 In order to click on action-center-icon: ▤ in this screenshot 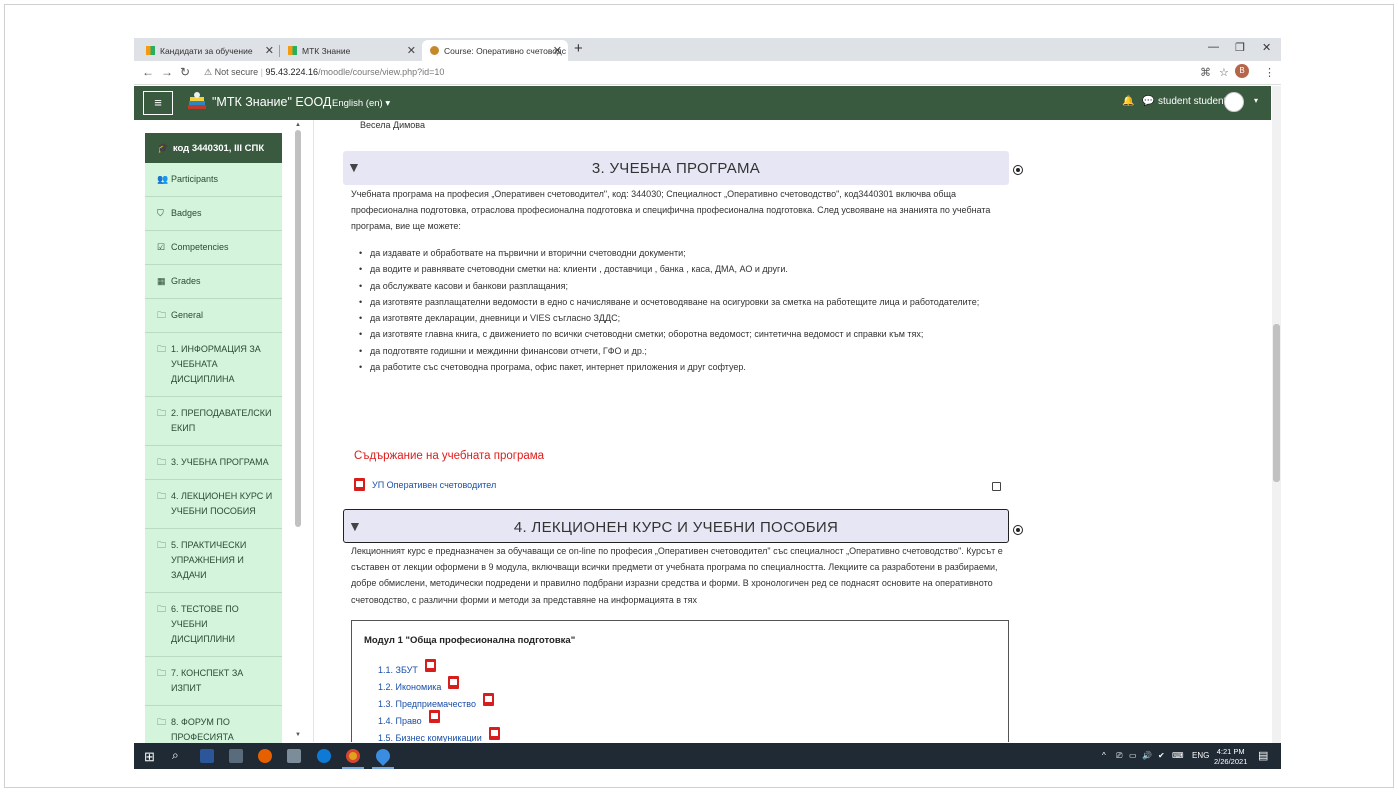, I will do `click(1263, 755)`.